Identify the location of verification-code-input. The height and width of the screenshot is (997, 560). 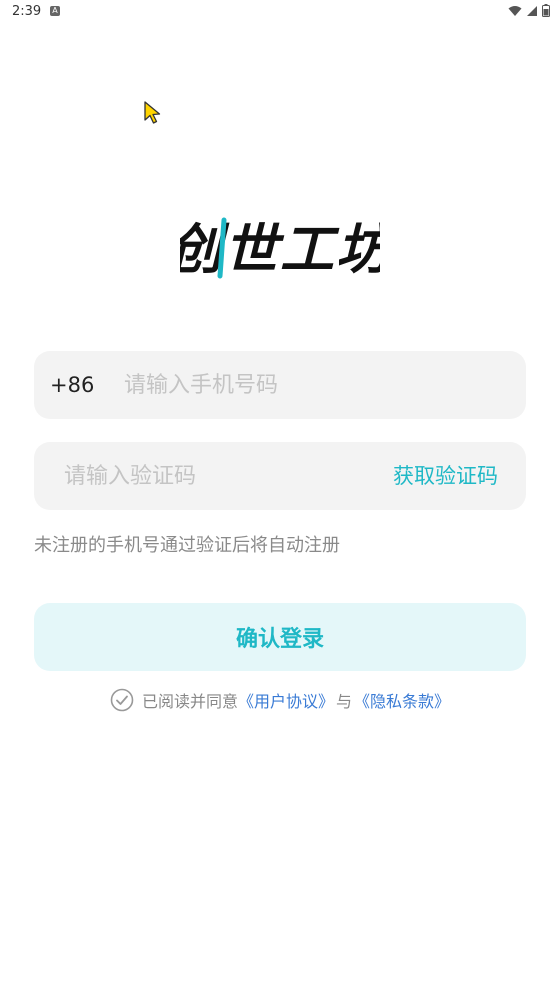
(214, 476).